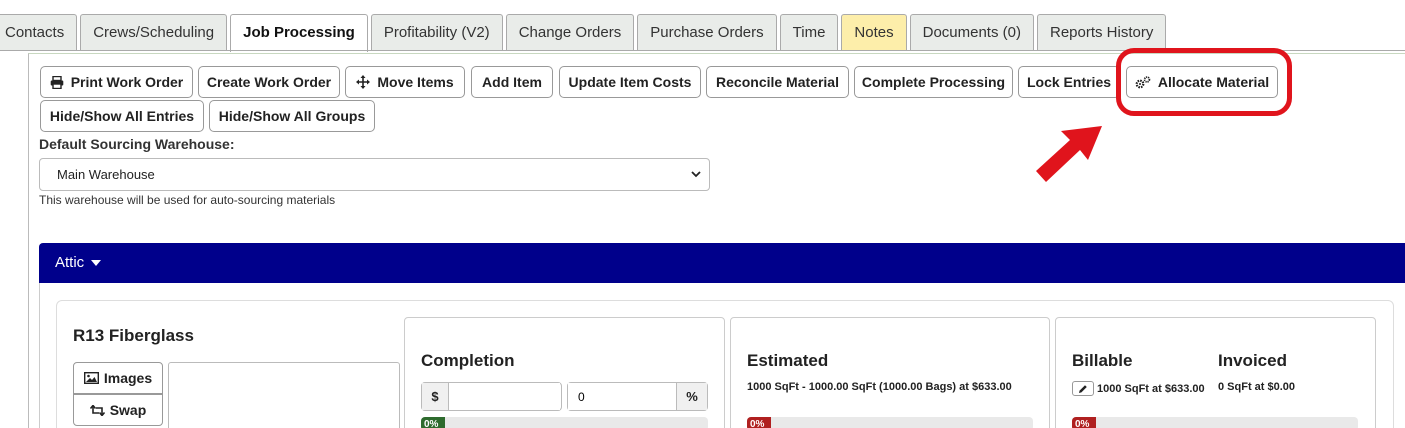 This screenshot has width=1405, height=428. I want to click on hide-show-all-entries-label: Hide/Show All Entries, so click(122, 116).